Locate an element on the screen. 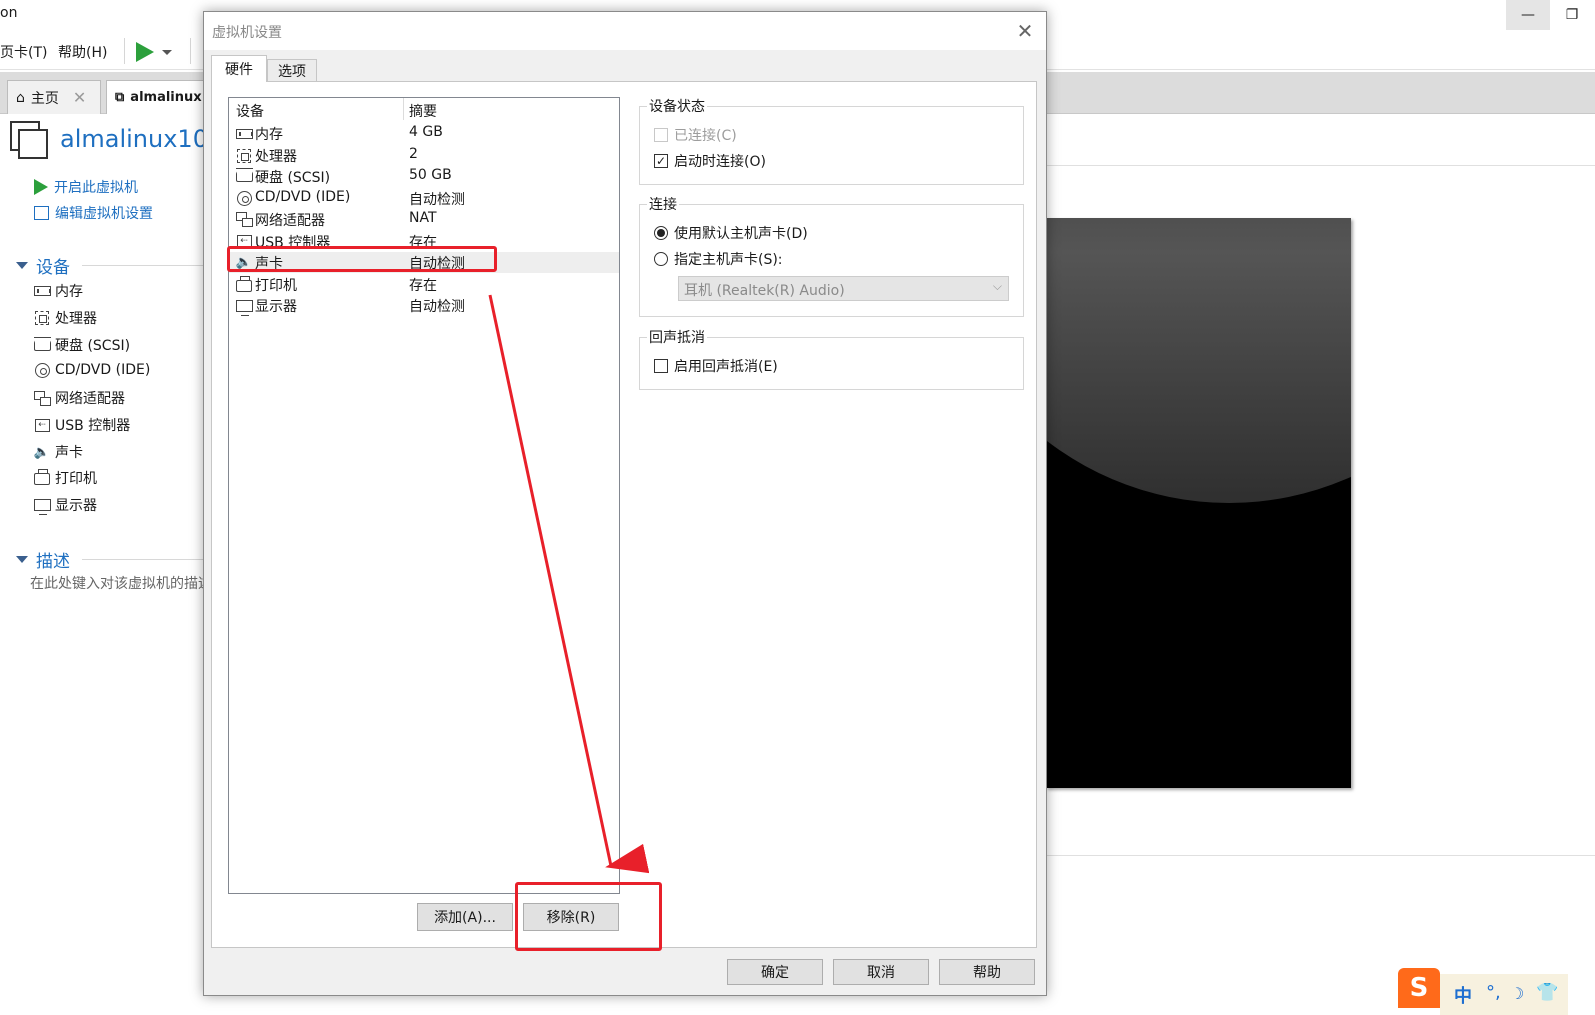 Image resolution: width=1595 pixels, height=1015 pixels. device-summary: 50 GB is located at coordinates (430, 175).